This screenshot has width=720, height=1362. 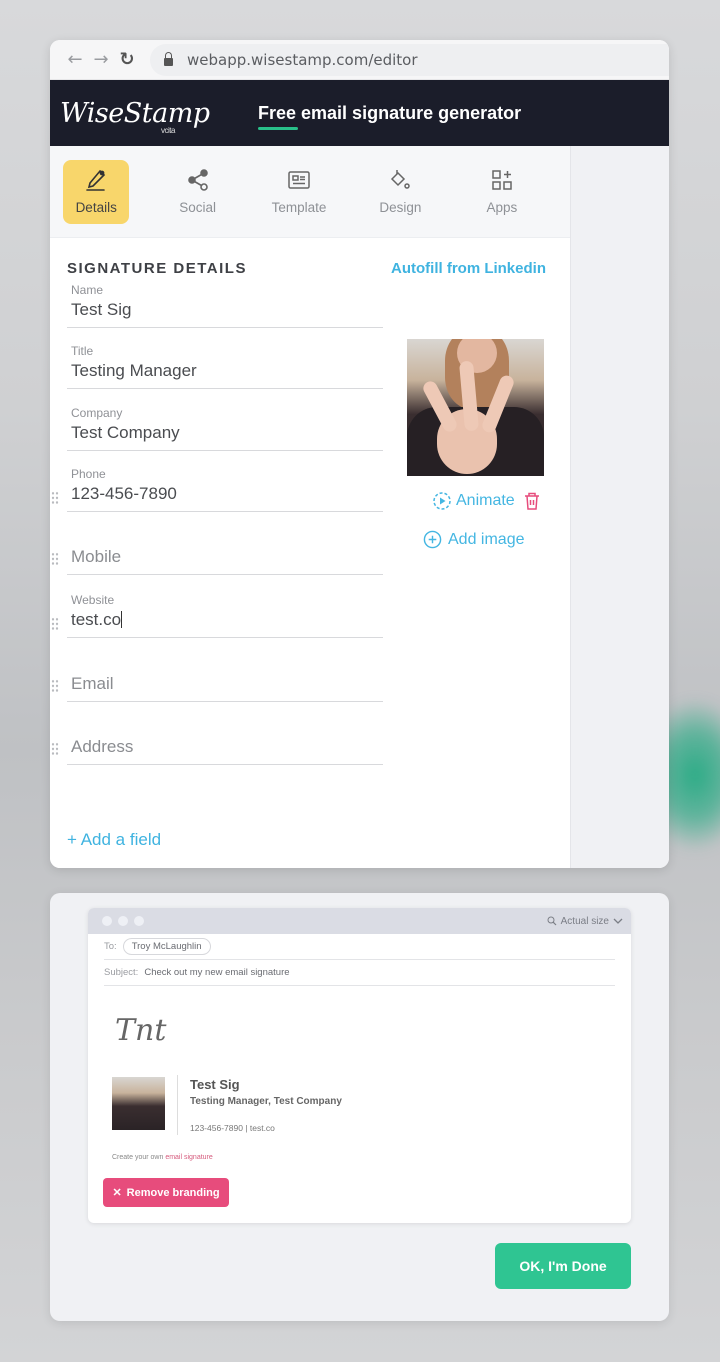 What do you see at coordinates (75, 59) in the screenshot?
I see `back-arrow-icon: ←` at bounding box center [75, 59].